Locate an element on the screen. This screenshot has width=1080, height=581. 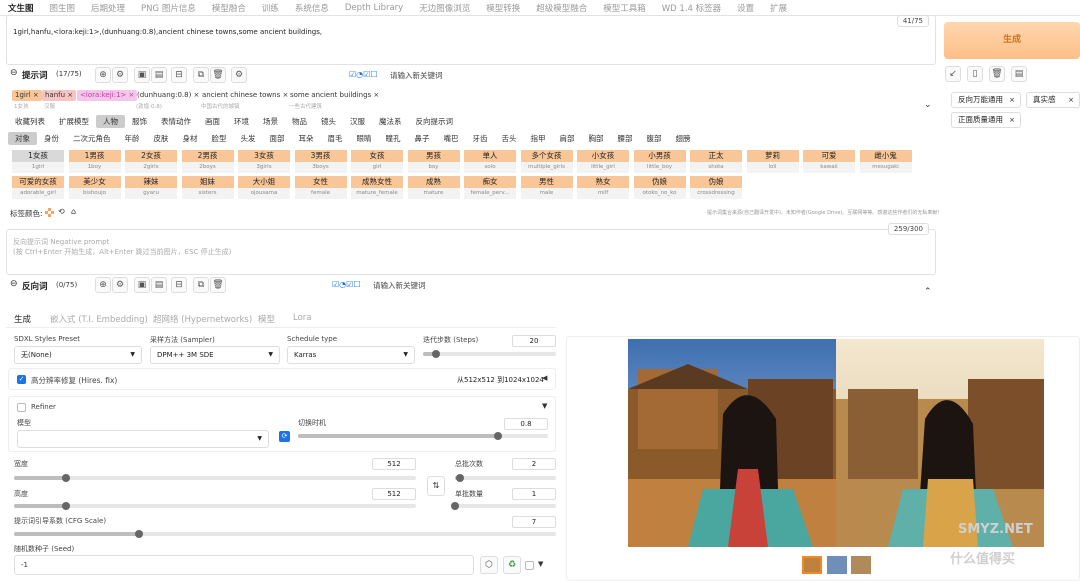
collapse-icon: ⊖ is located at coordinates (14, 73).